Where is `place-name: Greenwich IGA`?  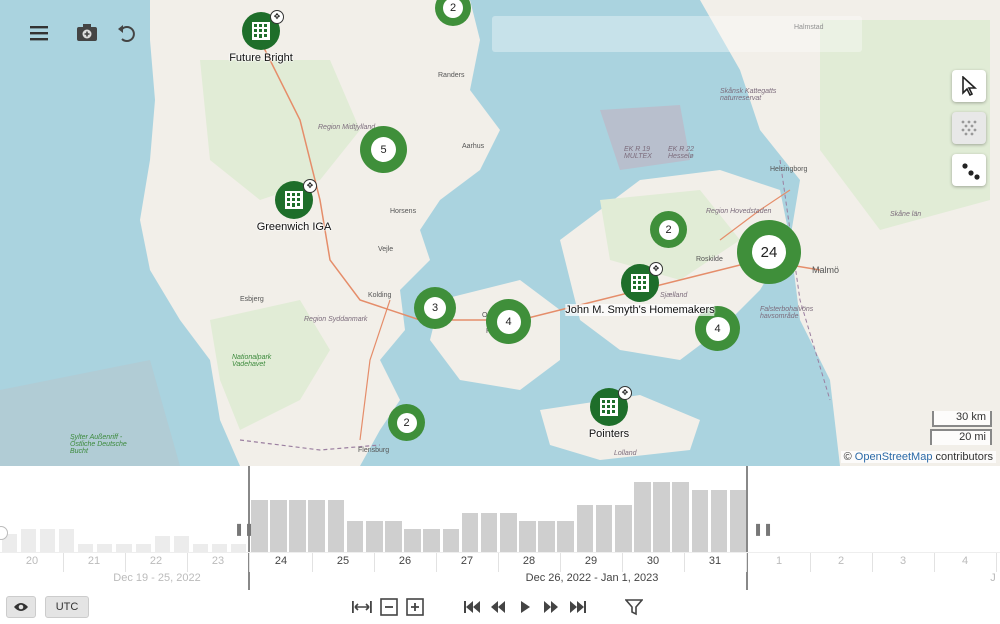
place-name: Greenwich IGA is located at coordinates (294, 227).